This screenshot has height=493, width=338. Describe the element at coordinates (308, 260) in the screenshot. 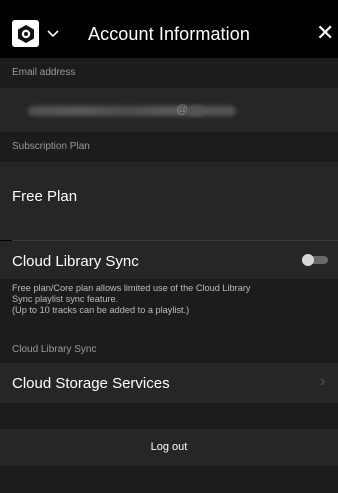

I see `toggle-knob` at that location.